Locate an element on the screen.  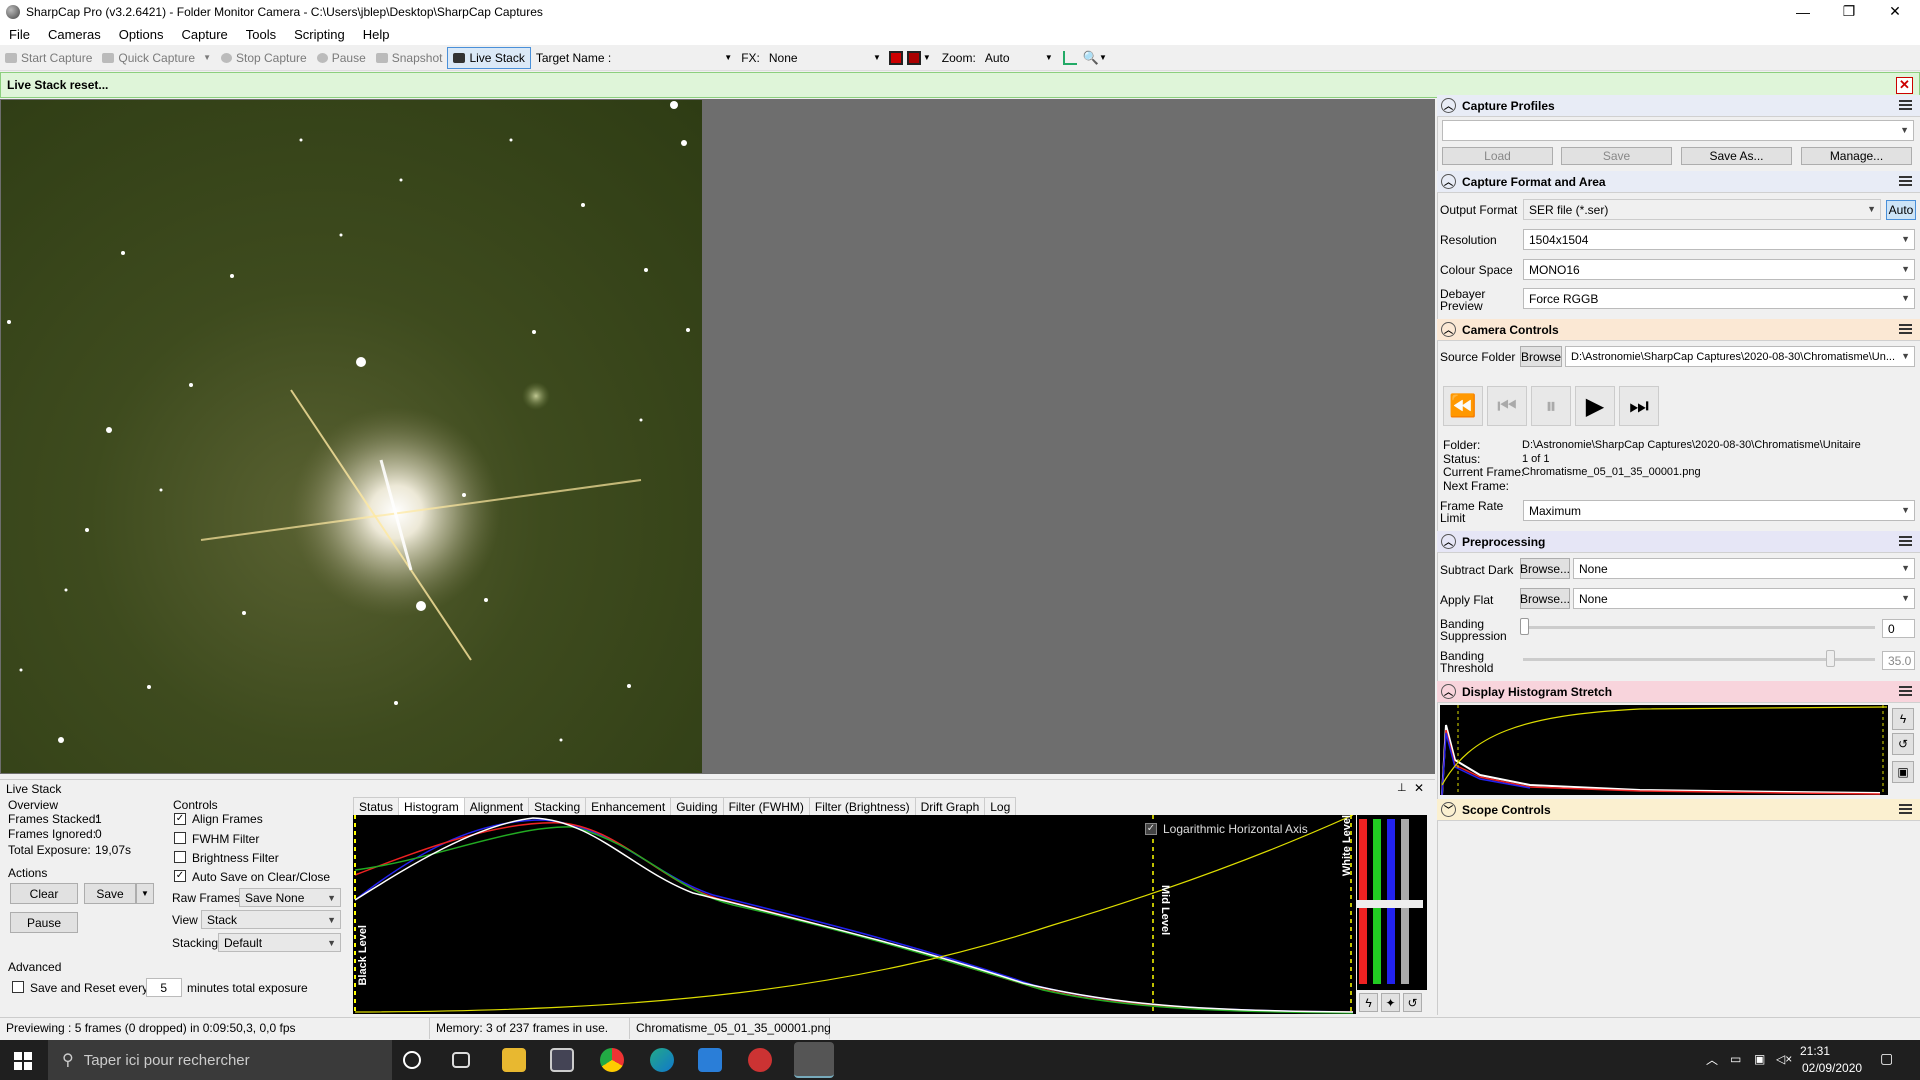
output-format-select: SER file (*.ser) ▼ is located at coordinates (1702, 209).